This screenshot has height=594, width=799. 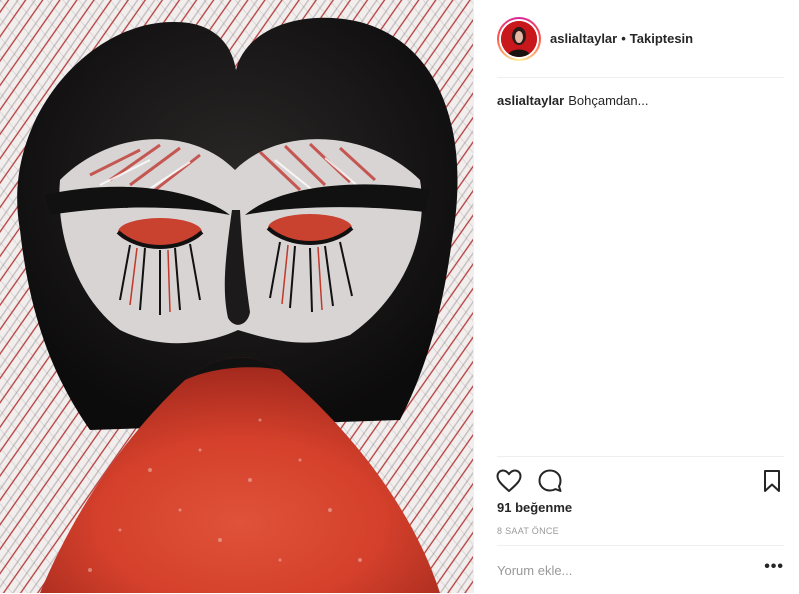 I want to click on like-button, so click(x=509, y=481).